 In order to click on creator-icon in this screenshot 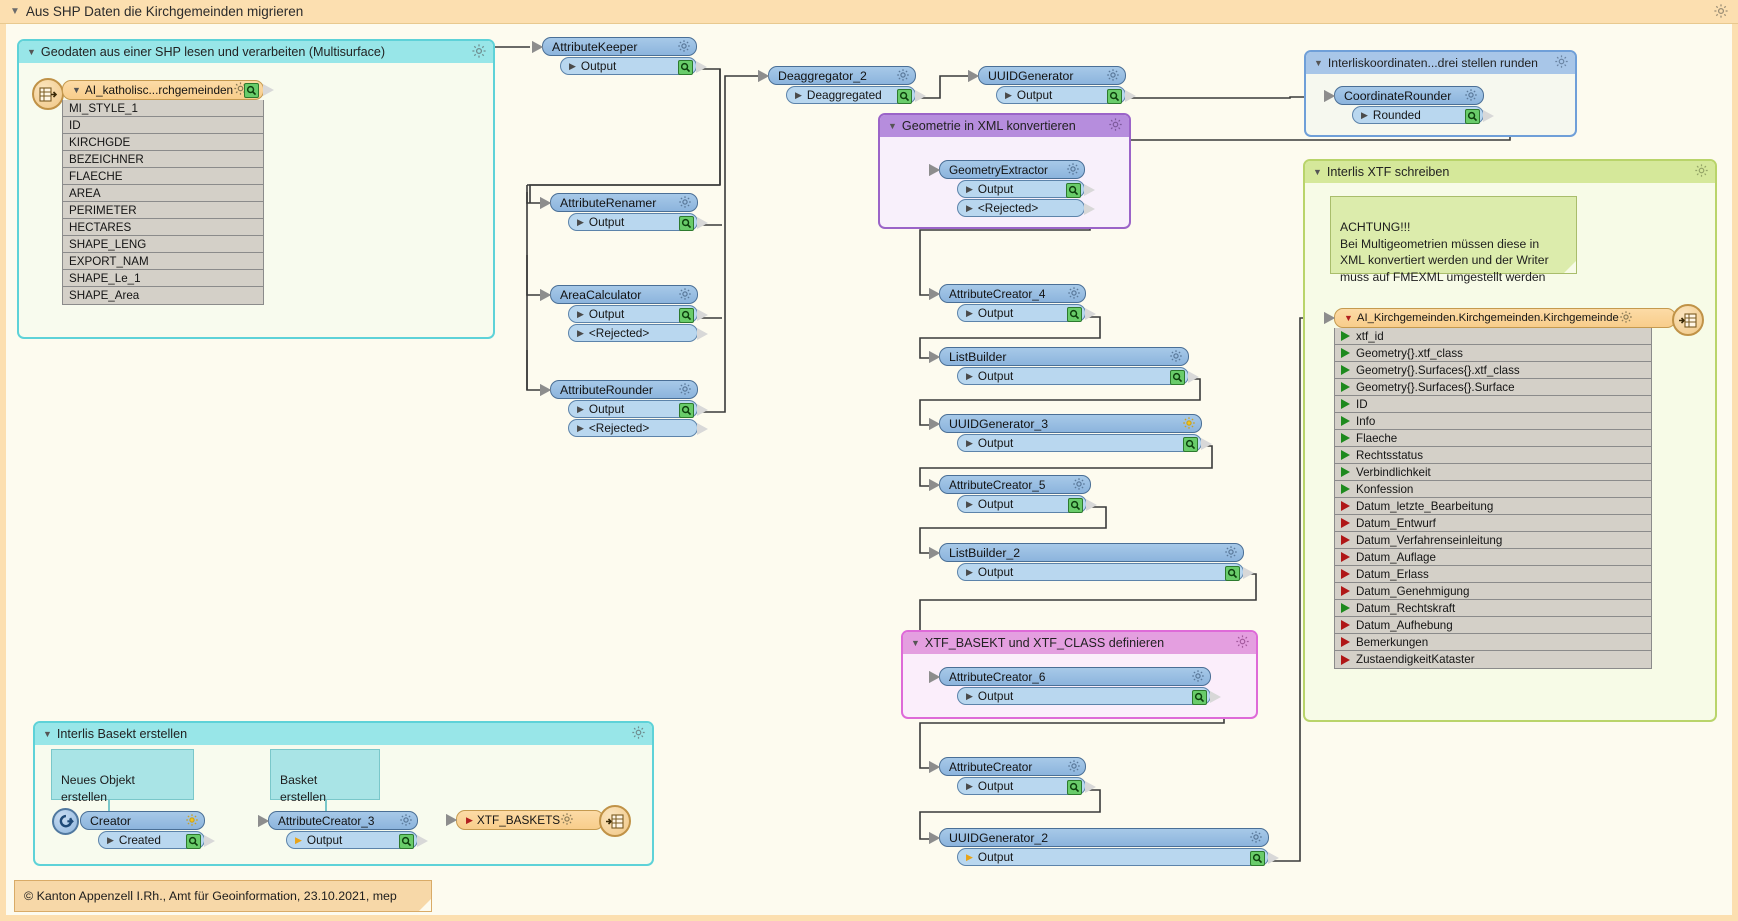, I will do `click(65, 821)`.